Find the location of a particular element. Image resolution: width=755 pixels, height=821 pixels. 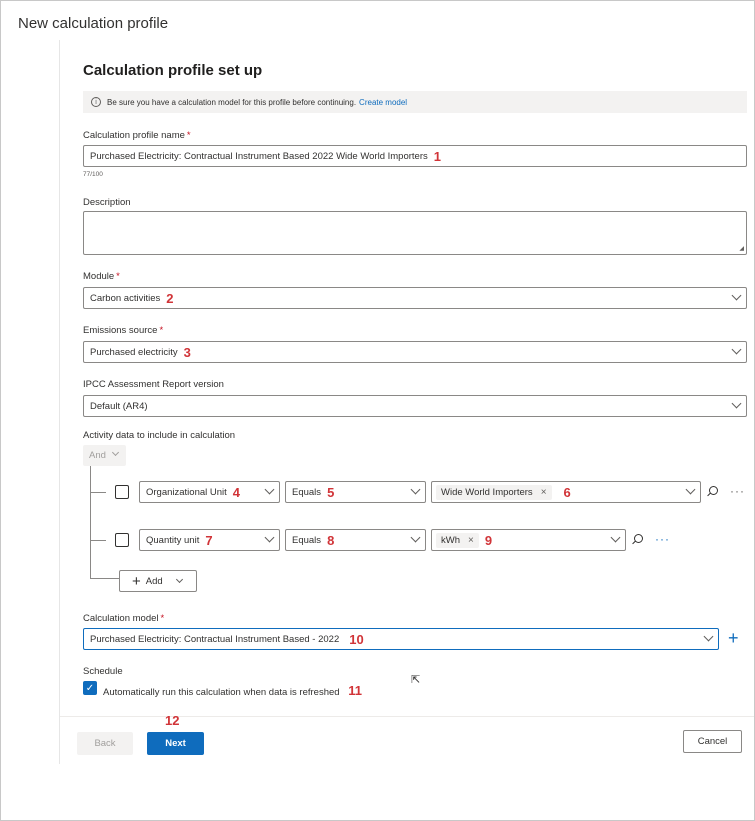

emissions-source-value: Purchased electricity is located at coordinates (134, 352).